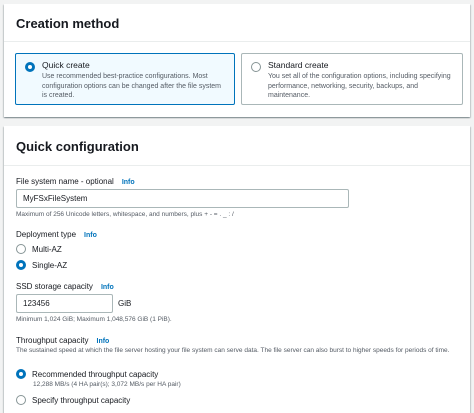  I want to click on standard-create-radio, so click(256, 67).